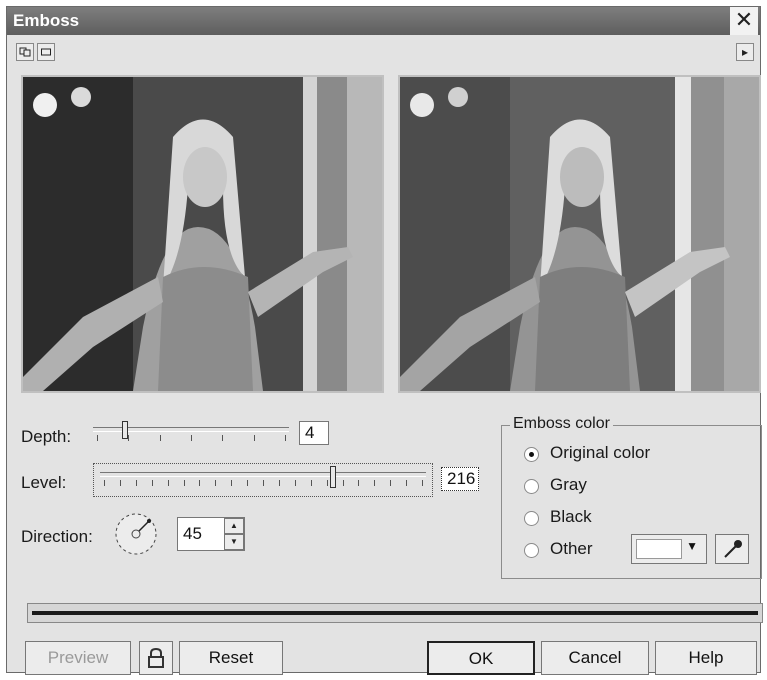  What do you see at coordinates (571, 517) in the screenshot?
I see `radio-black-label: Black` at bounding box center [571, 517].